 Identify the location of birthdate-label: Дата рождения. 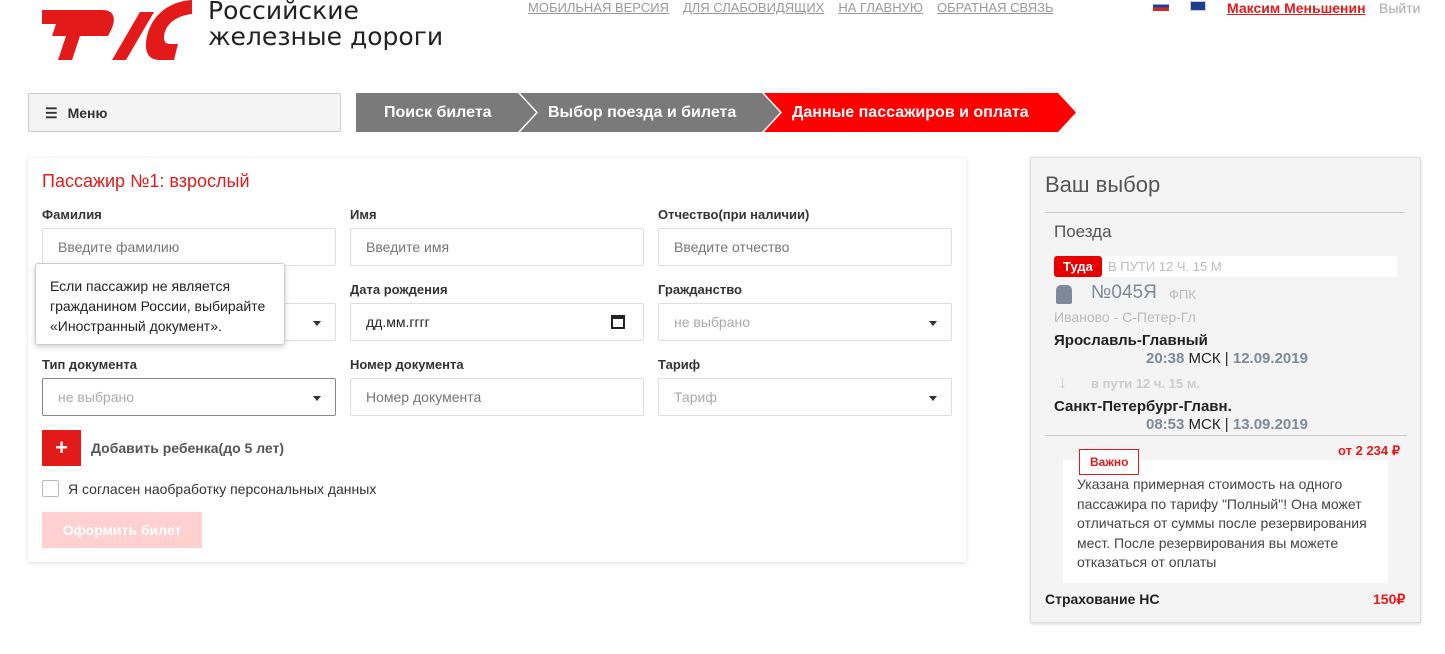
(399, 289).